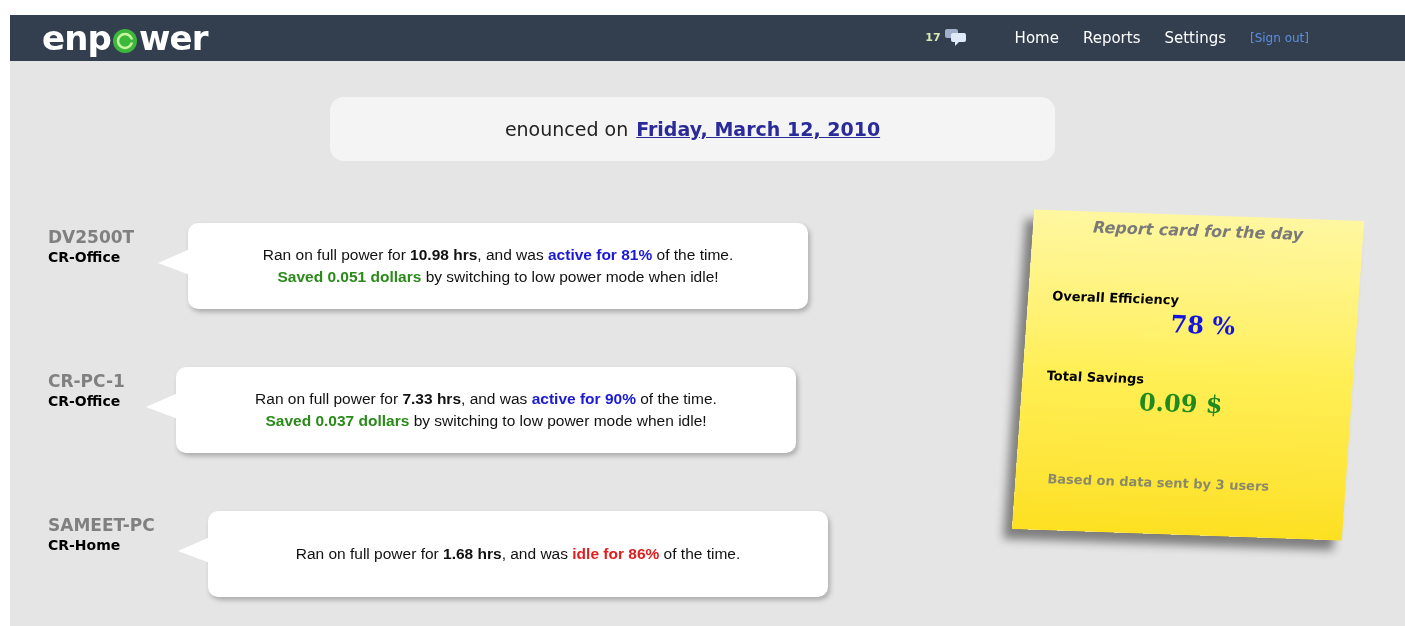 This screenshot has height=626, width=1405. What do you see at coordinates (1116, 298) in the screenshot?
I see `efficiency-label: Overall Efficiency` at bounding box center [1116, 298].